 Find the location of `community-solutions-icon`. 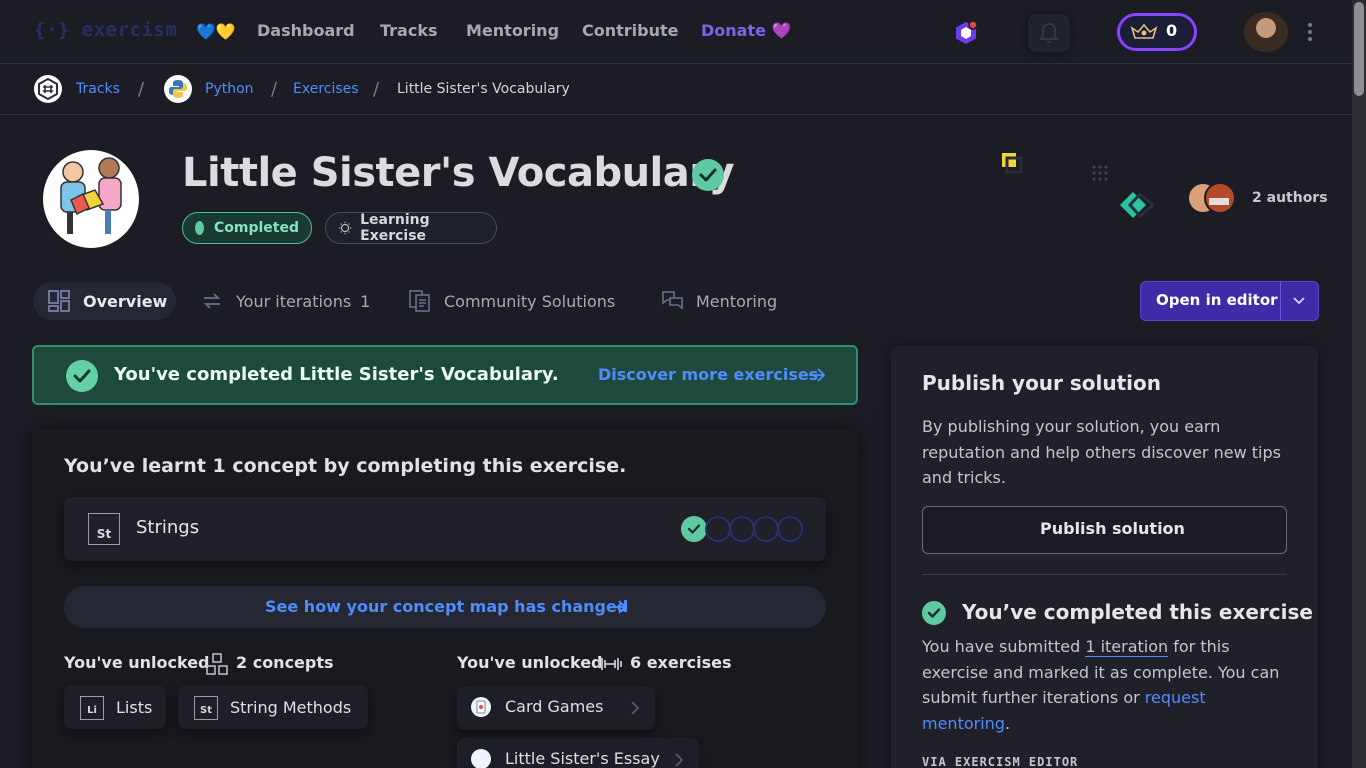

community-solutions-icon is located at coordinates (419, 301).